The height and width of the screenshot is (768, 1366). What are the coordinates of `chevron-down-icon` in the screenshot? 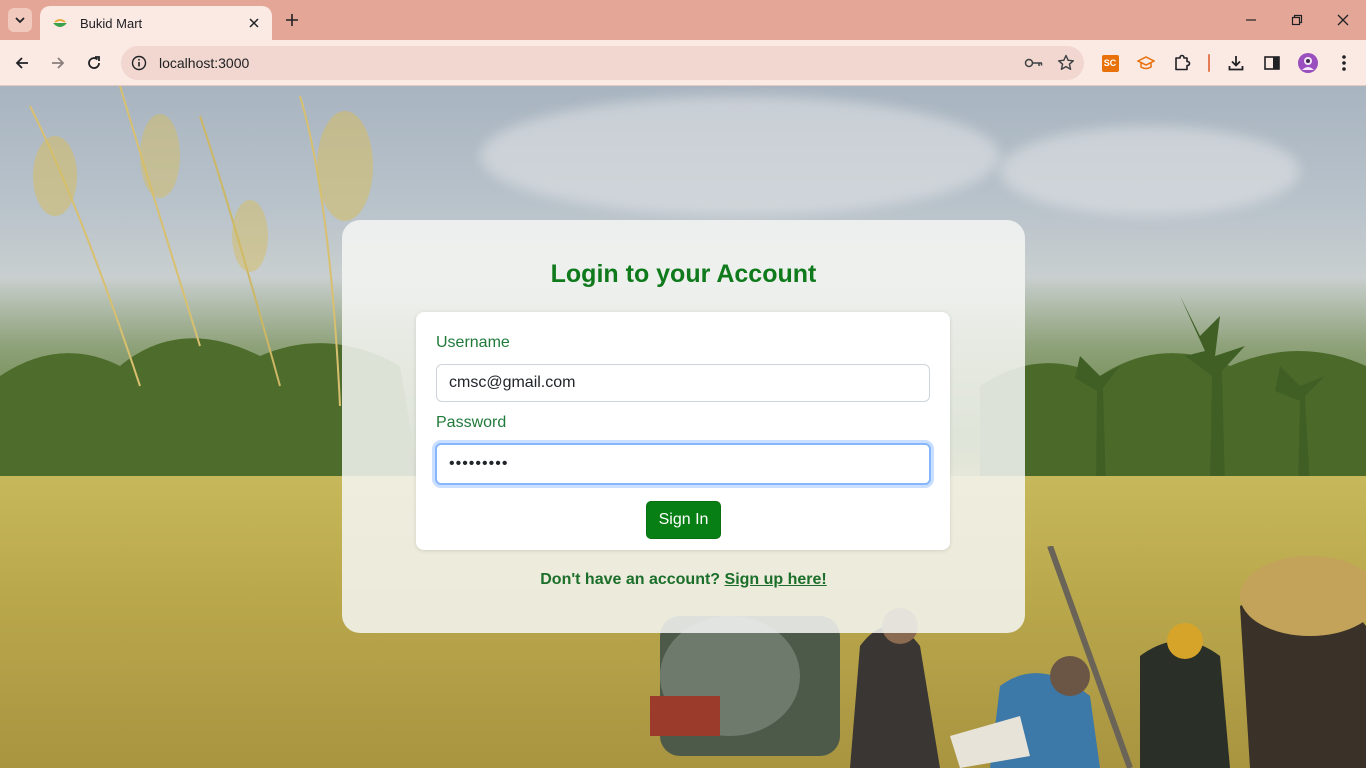 It's located at (20, 20).